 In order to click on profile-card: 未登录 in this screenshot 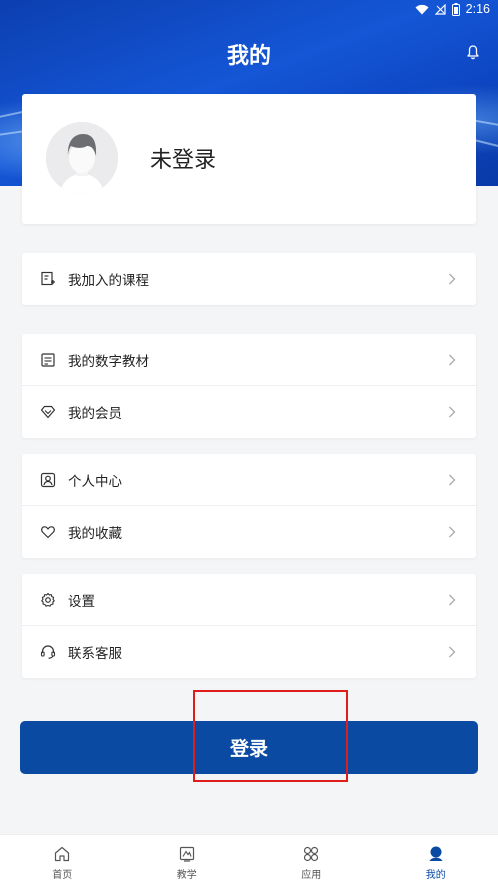, I will do `click(249, 159)`.